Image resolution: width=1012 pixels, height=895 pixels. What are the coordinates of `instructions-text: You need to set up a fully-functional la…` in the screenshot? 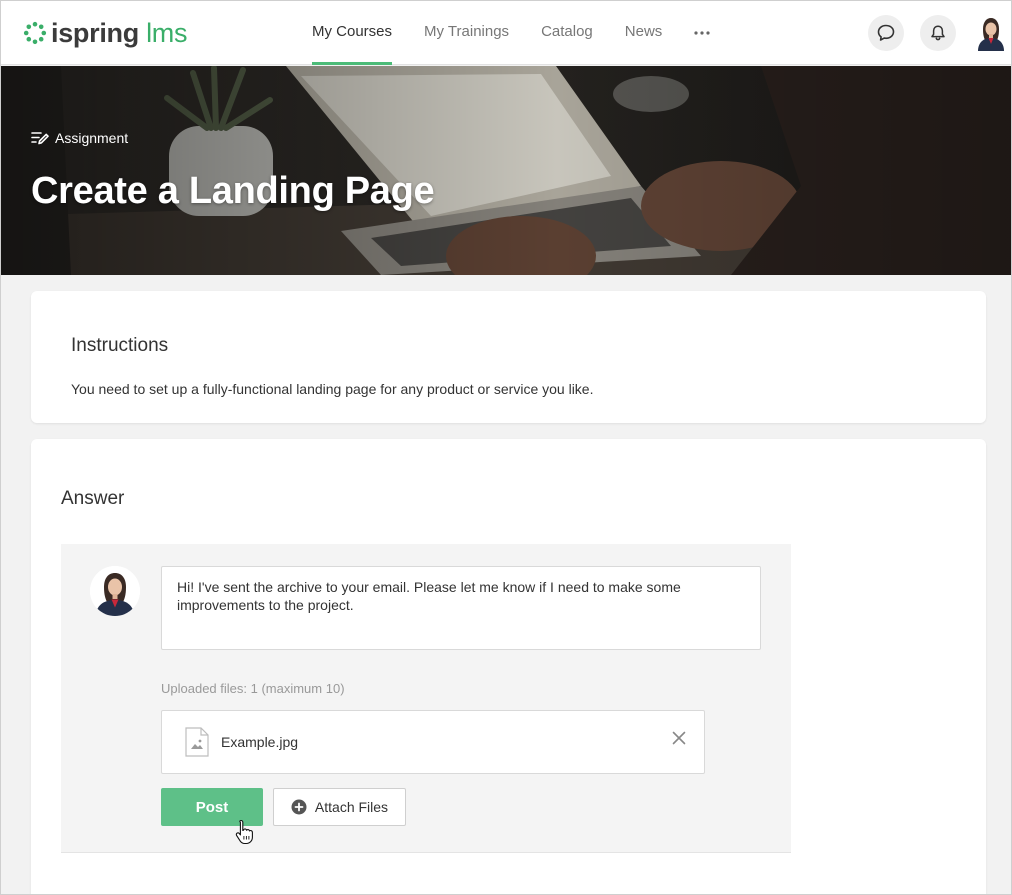 It's located at (332, 389).